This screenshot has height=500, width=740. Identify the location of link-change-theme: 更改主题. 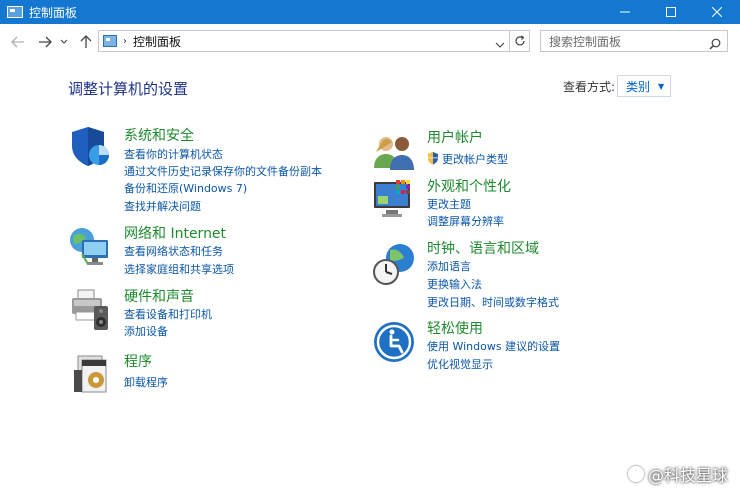
(449, 204).